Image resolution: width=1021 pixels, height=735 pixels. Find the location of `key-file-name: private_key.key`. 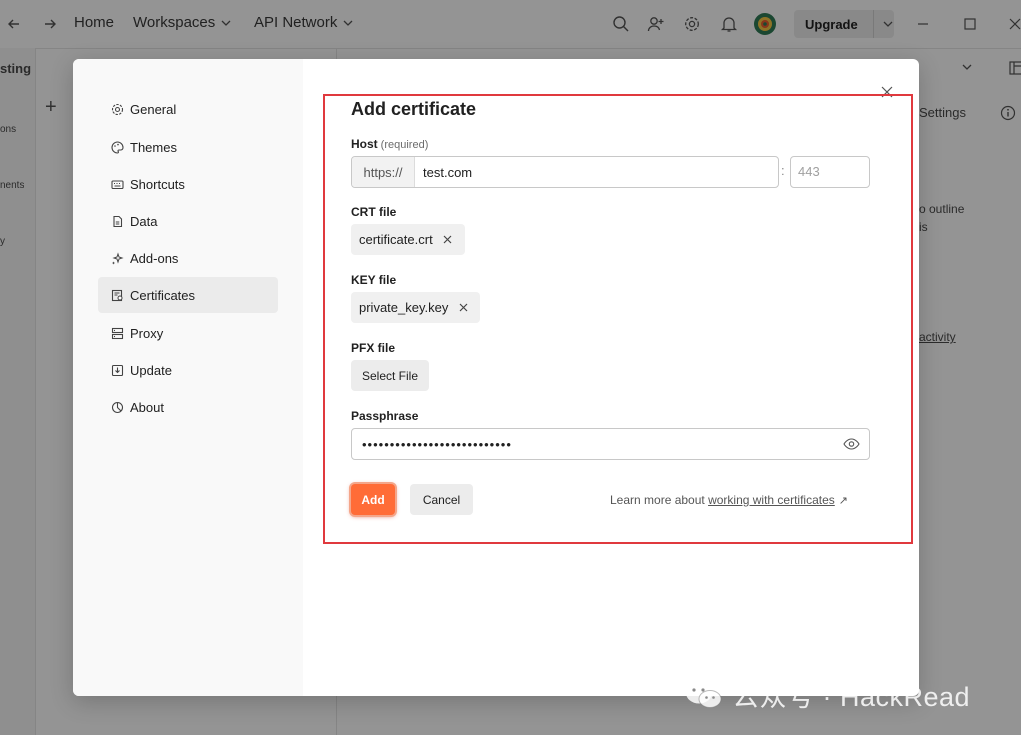

key-file-name: private_key.key is located at coordinates (404, 307).